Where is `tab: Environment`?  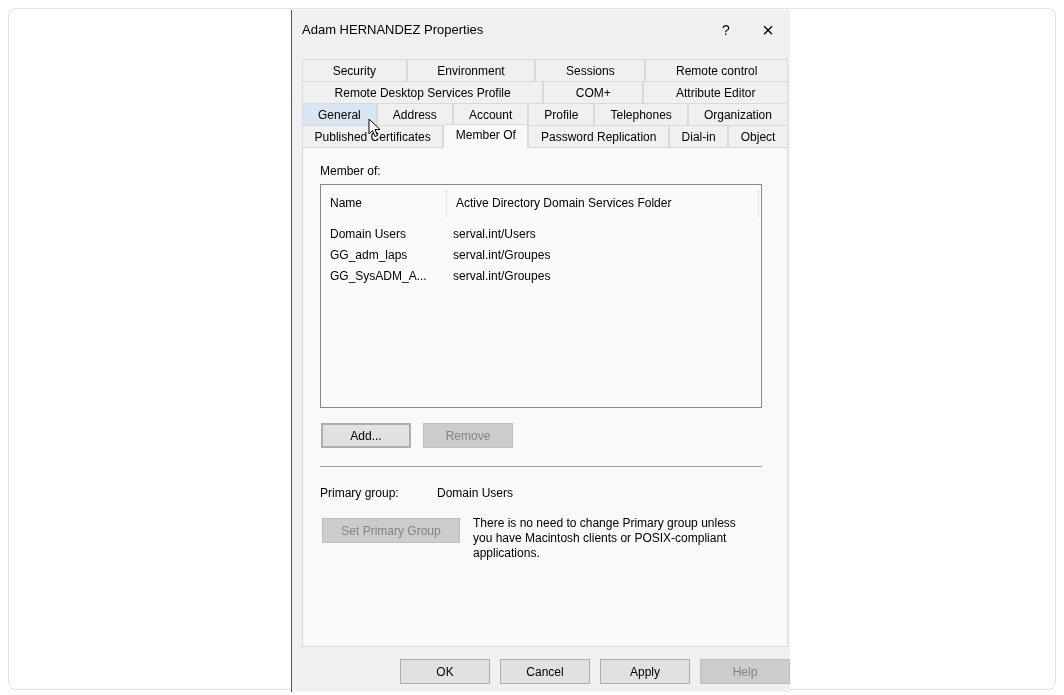
tab: Environment is located at coordinates (471, 70).